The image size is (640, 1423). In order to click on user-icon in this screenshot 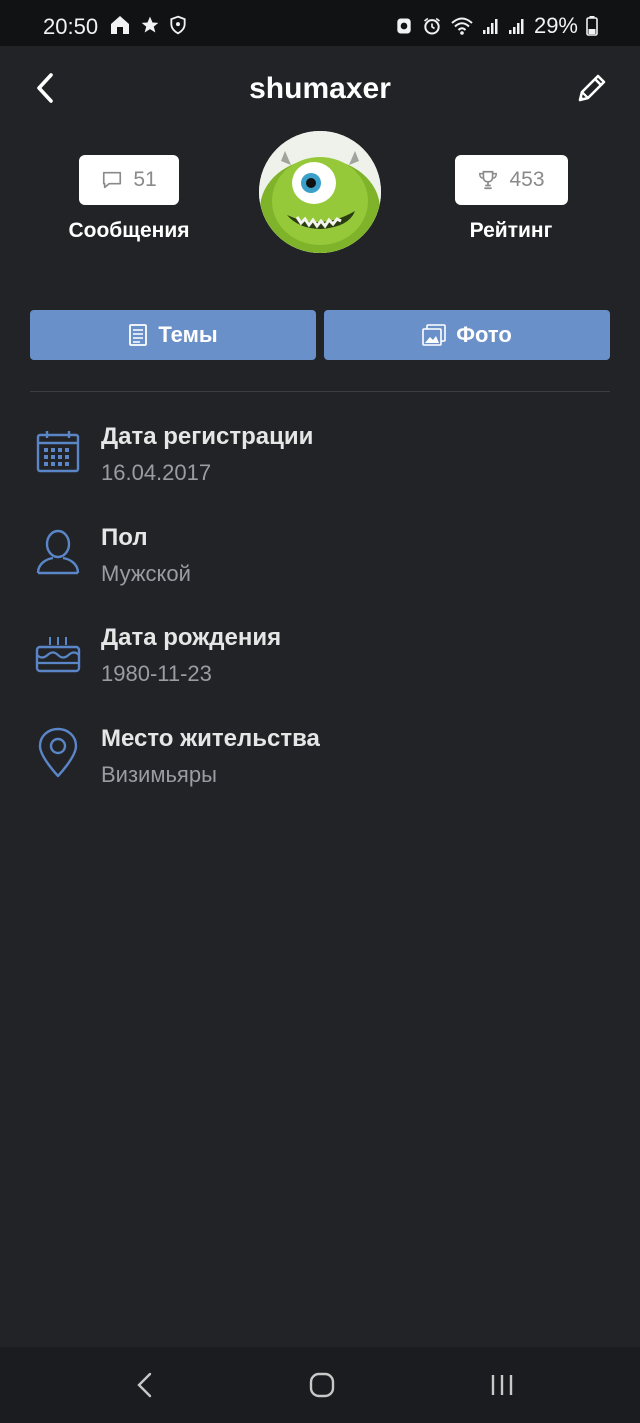, I will do `click(58, 552)`.